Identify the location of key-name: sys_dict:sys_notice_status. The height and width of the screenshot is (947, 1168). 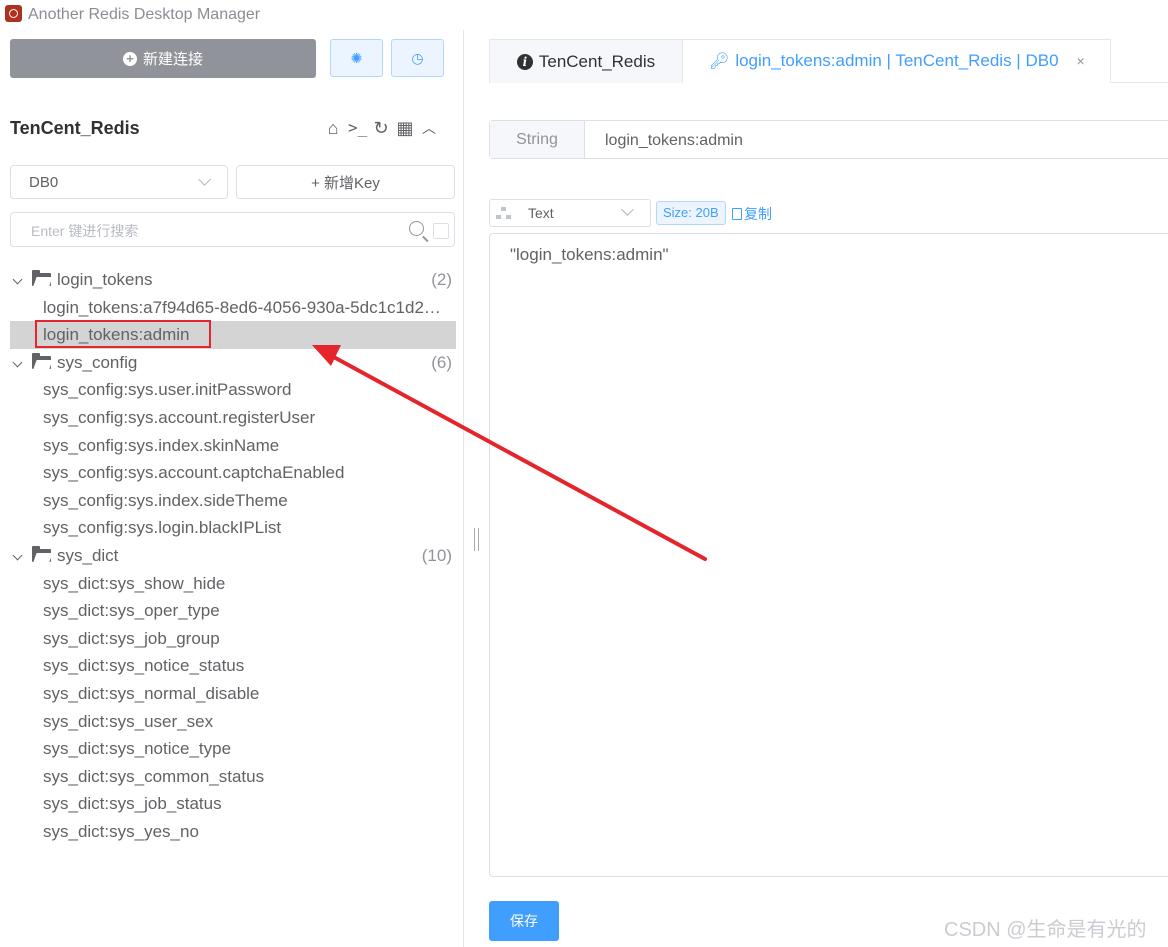
(144, 666).